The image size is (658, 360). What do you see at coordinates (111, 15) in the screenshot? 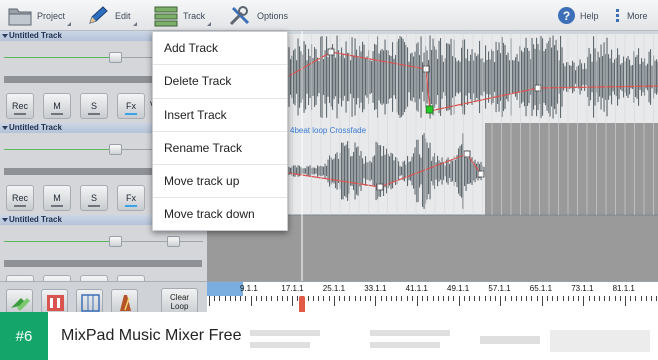
I see `edit-menu-button: Edit` at bounding box center [111, 15].